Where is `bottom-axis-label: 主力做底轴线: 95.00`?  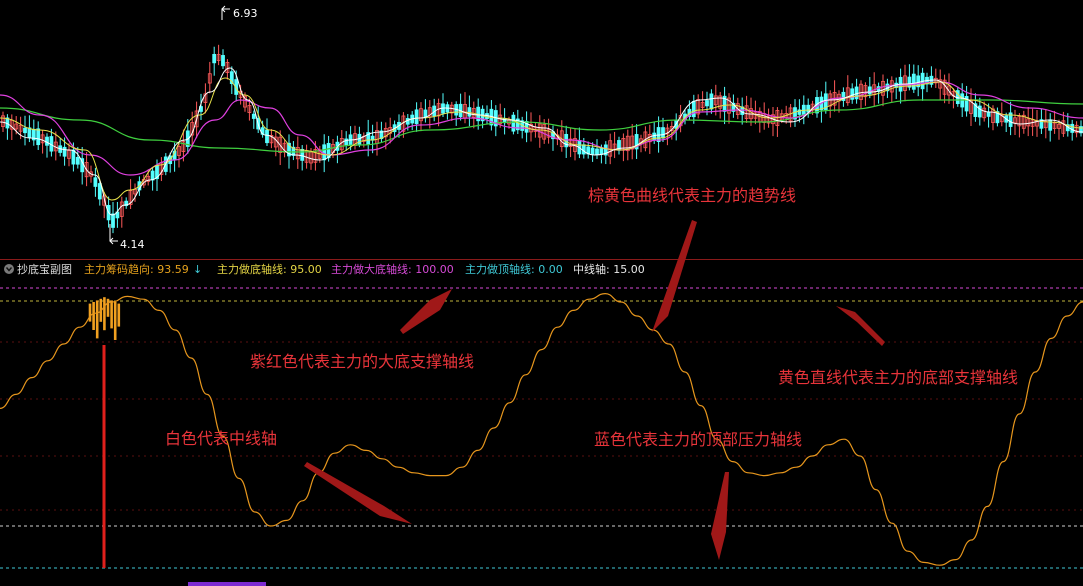 bottom-axis-label: 主力做底轴线: 95.00 is located at coordinates (269, 269).